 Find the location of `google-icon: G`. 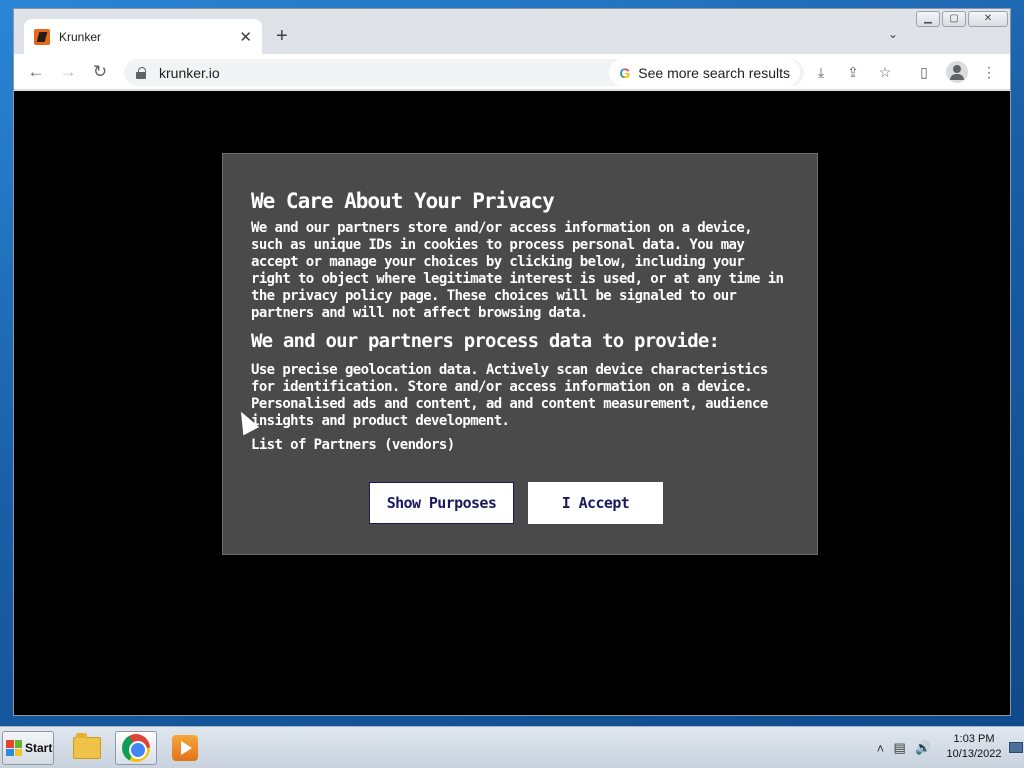

google-icon: G is located at coordinates (625, 72).